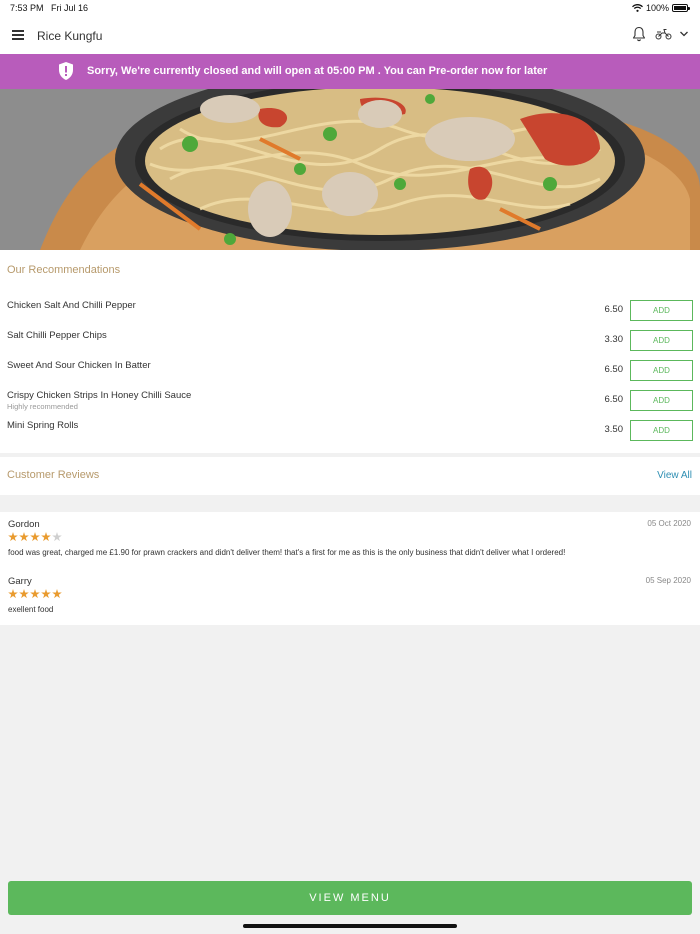 The width and height of the screenshot is (700, 934). What do you see at coordinates (350, 431) in the screenshot?
I see `menu-item: Mini Spring Rolls 3.50 ADD` at bounding box center [350, 431].